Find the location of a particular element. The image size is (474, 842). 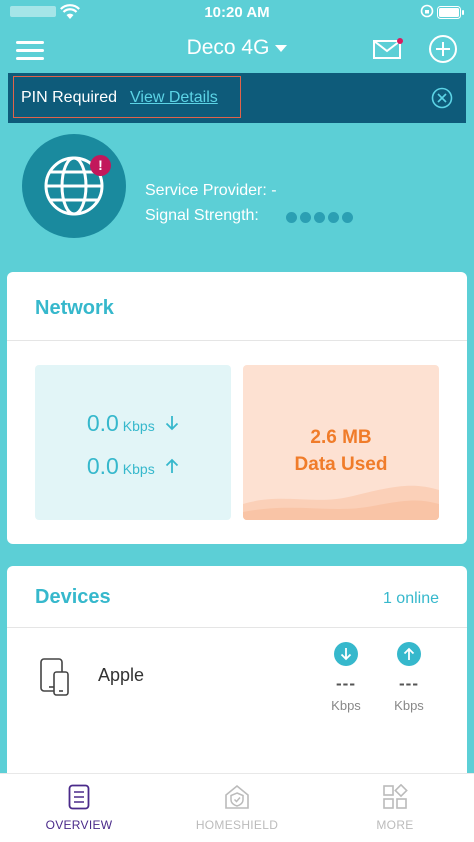

signal-strength-dots is located at coordinates (321, 219).